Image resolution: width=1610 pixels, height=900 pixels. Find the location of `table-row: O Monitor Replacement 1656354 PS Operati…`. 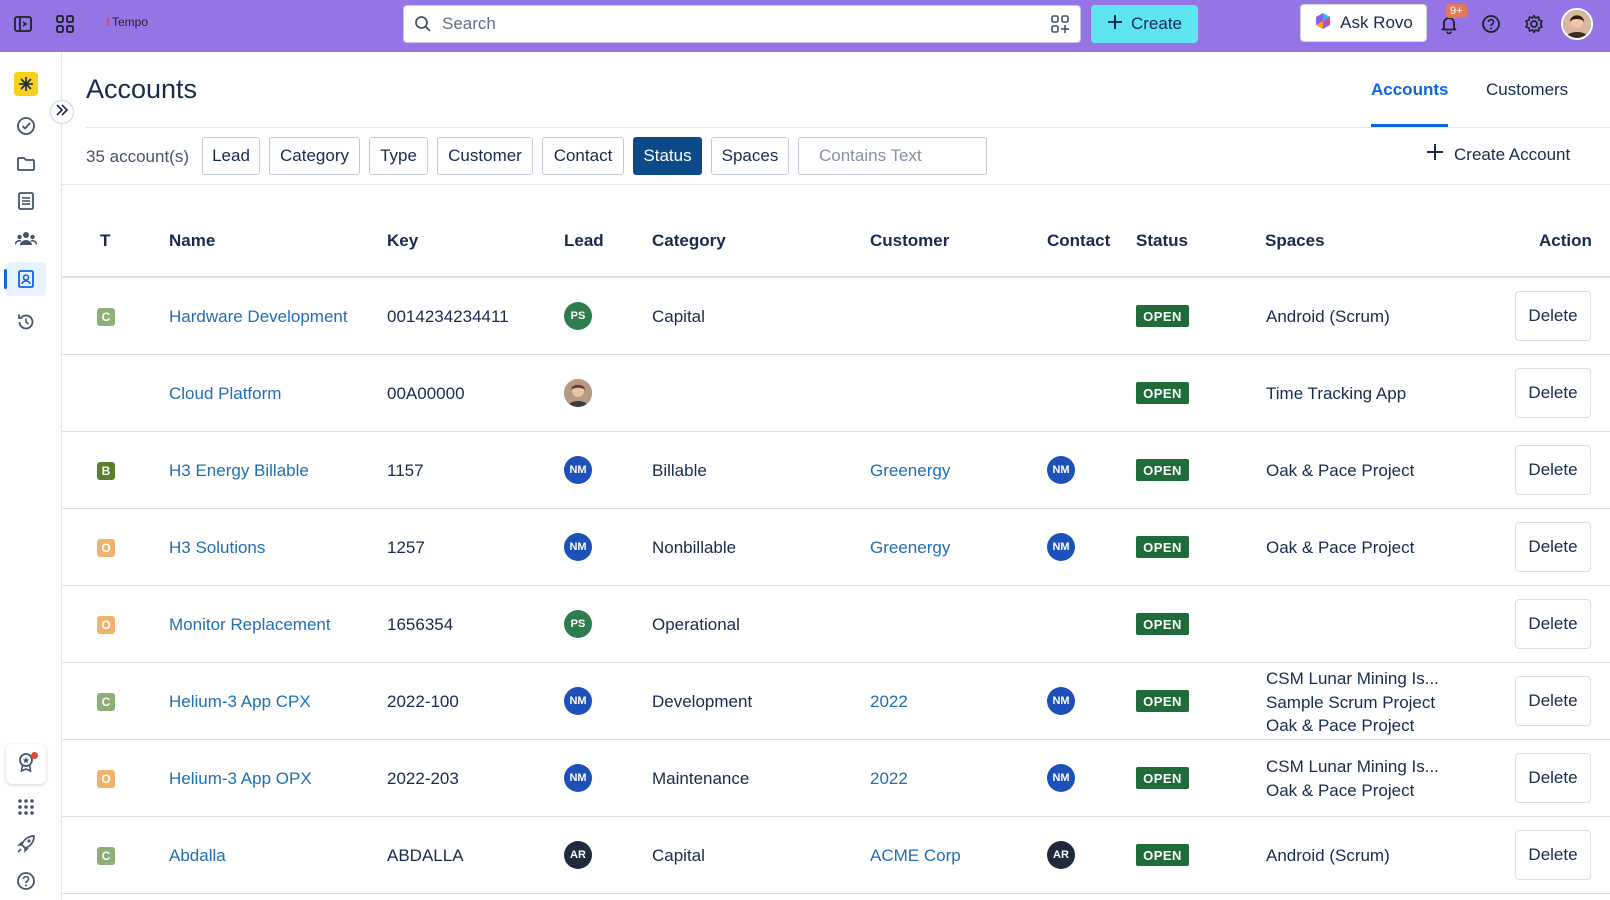

table-row: O Monitor Replacement 1656354 PS Operati… is located at coordinates (836, 624).